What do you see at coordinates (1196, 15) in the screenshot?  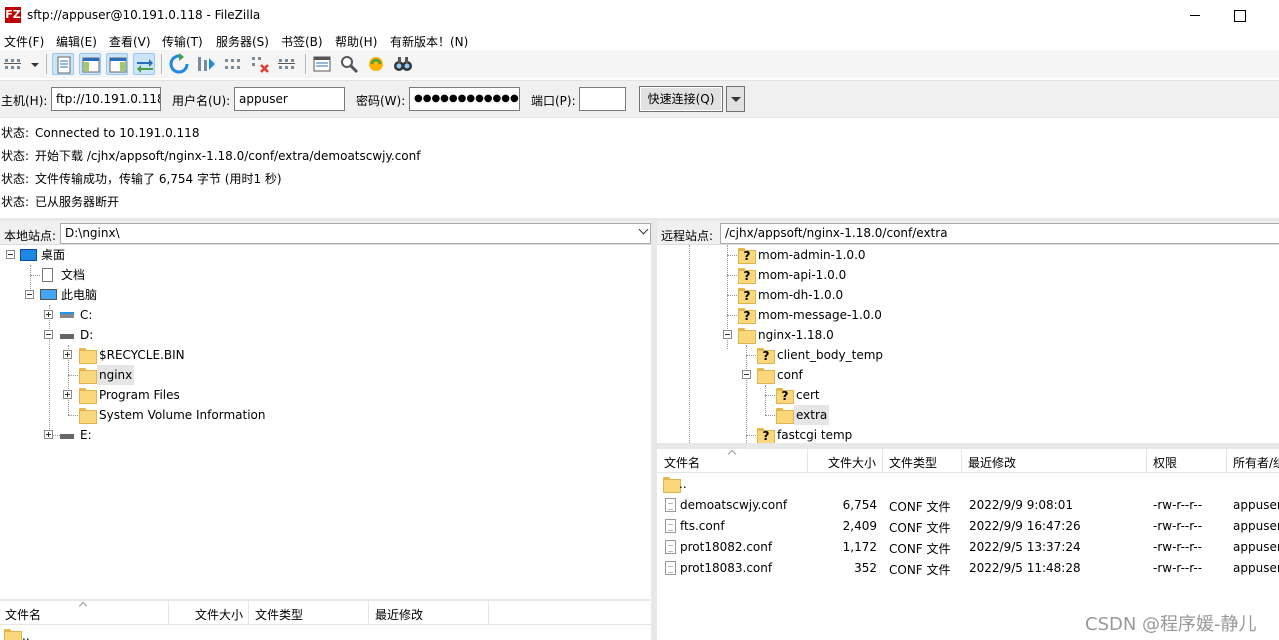 I see `minimize-window-icon` at bounding box center [1196, 15].